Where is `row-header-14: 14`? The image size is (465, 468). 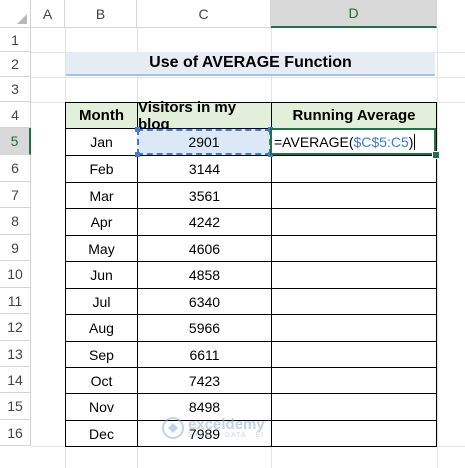 row-header-14: 14 is located at coordinates (15, 380).